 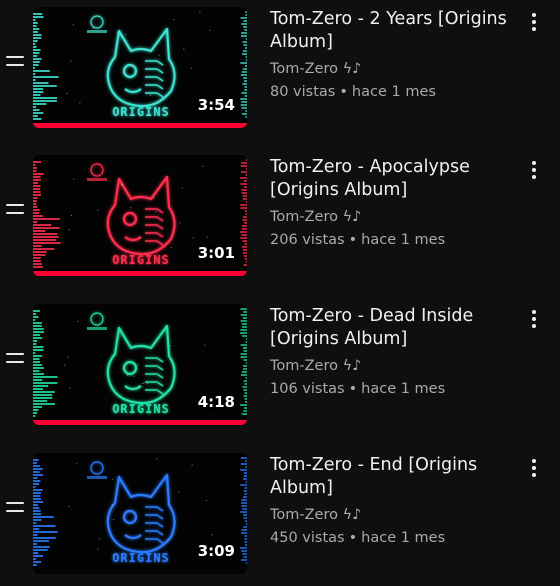 I want to click on view-count: 206 vistas, so click(x=307, y=240).